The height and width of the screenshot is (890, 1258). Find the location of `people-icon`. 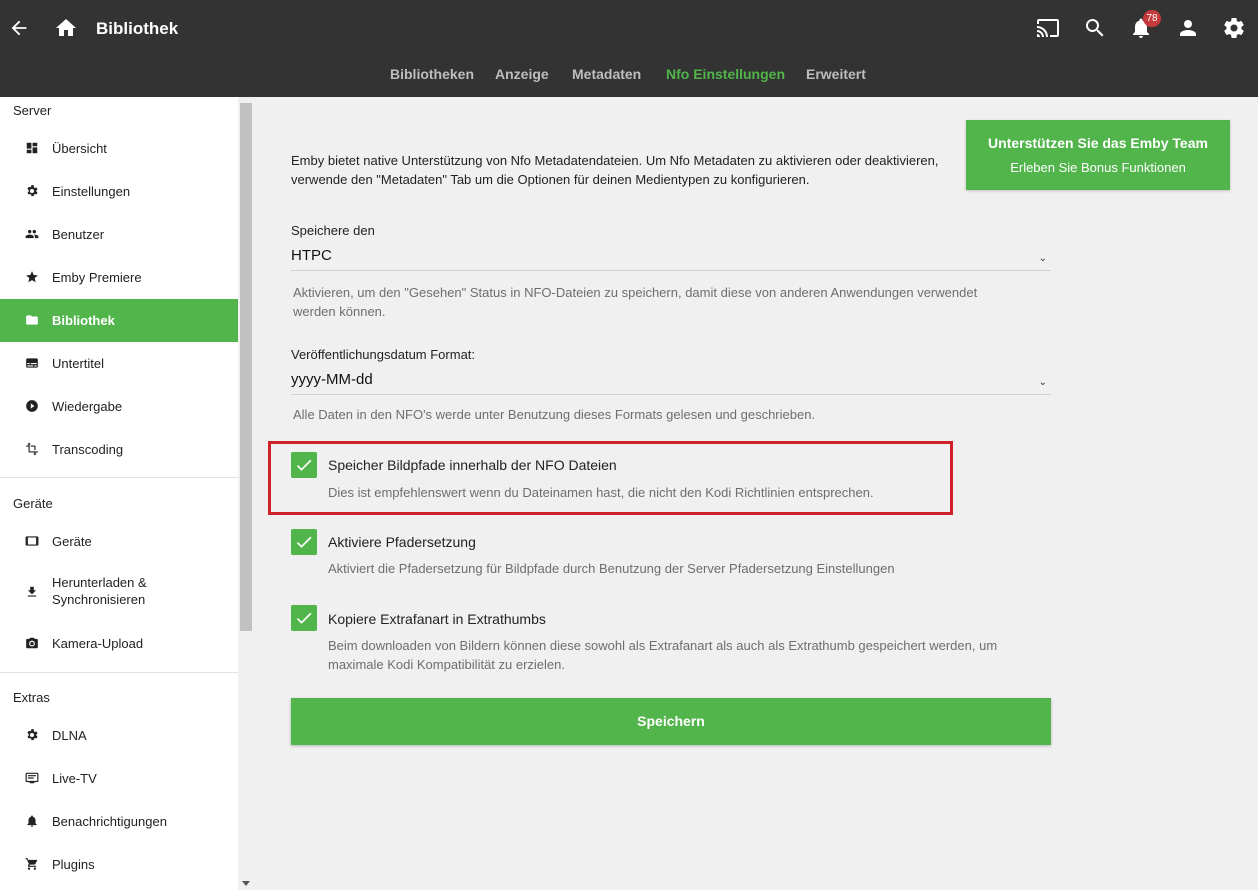

people-icon is located at coordinates (32, 234).